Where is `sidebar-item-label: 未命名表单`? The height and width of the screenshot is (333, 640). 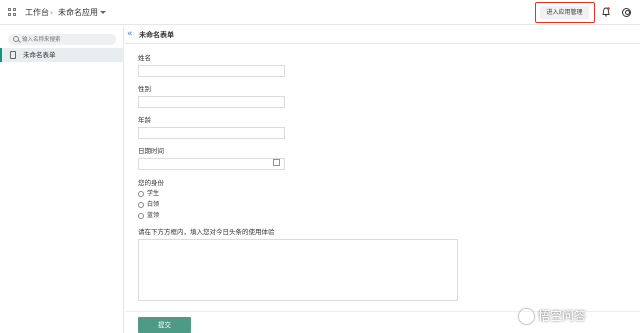
sidebar-item-label: 未命名表单 is located at coordinates (39, 55).